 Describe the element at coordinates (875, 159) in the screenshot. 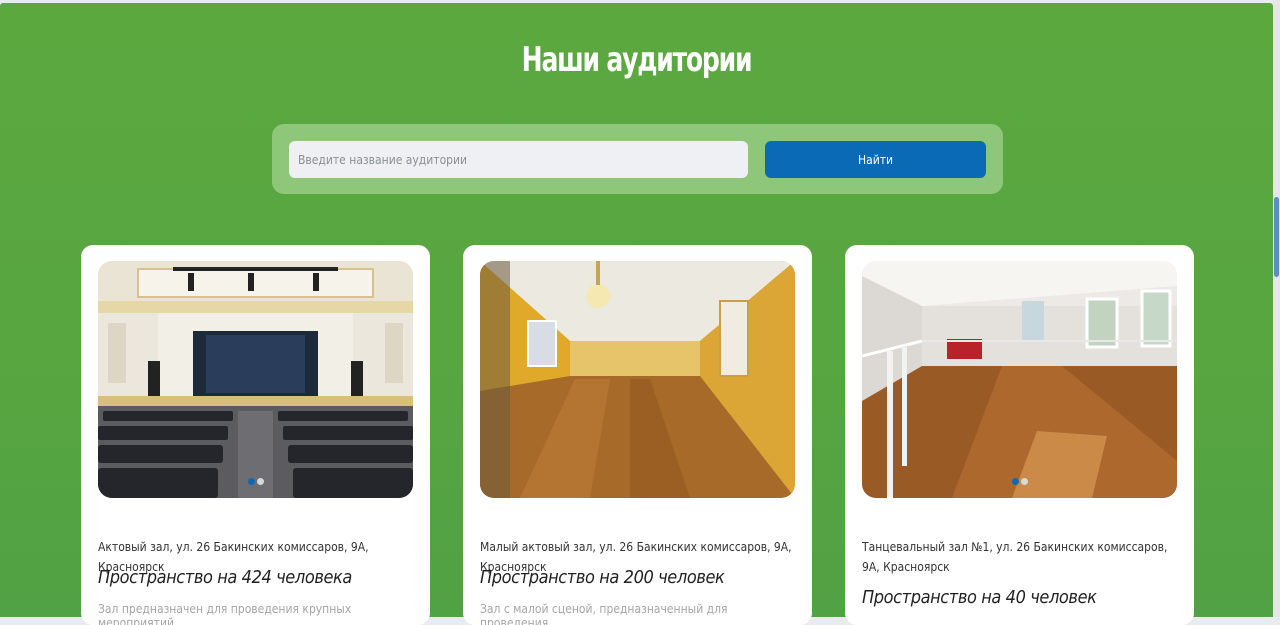

I see `search-button: Найти` at that location.